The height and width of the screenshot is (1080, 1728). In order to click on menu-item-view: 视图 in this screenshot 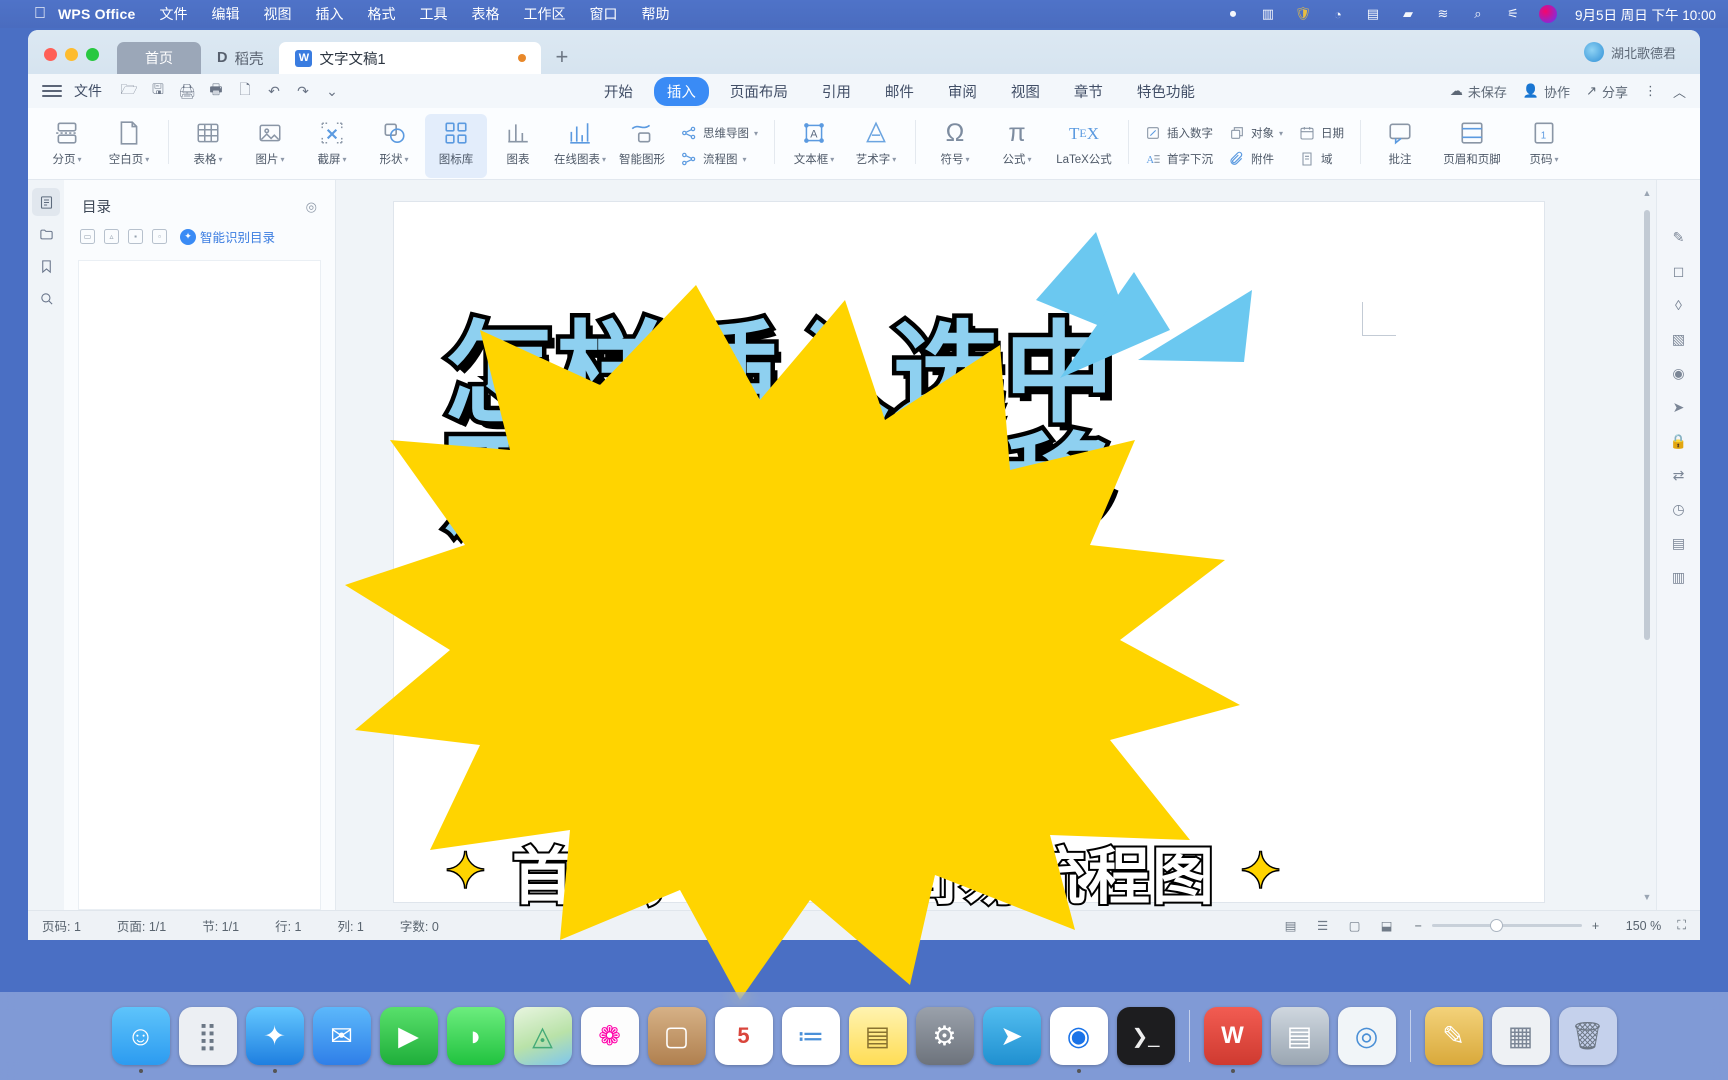, I will do `click(277, 14)`.